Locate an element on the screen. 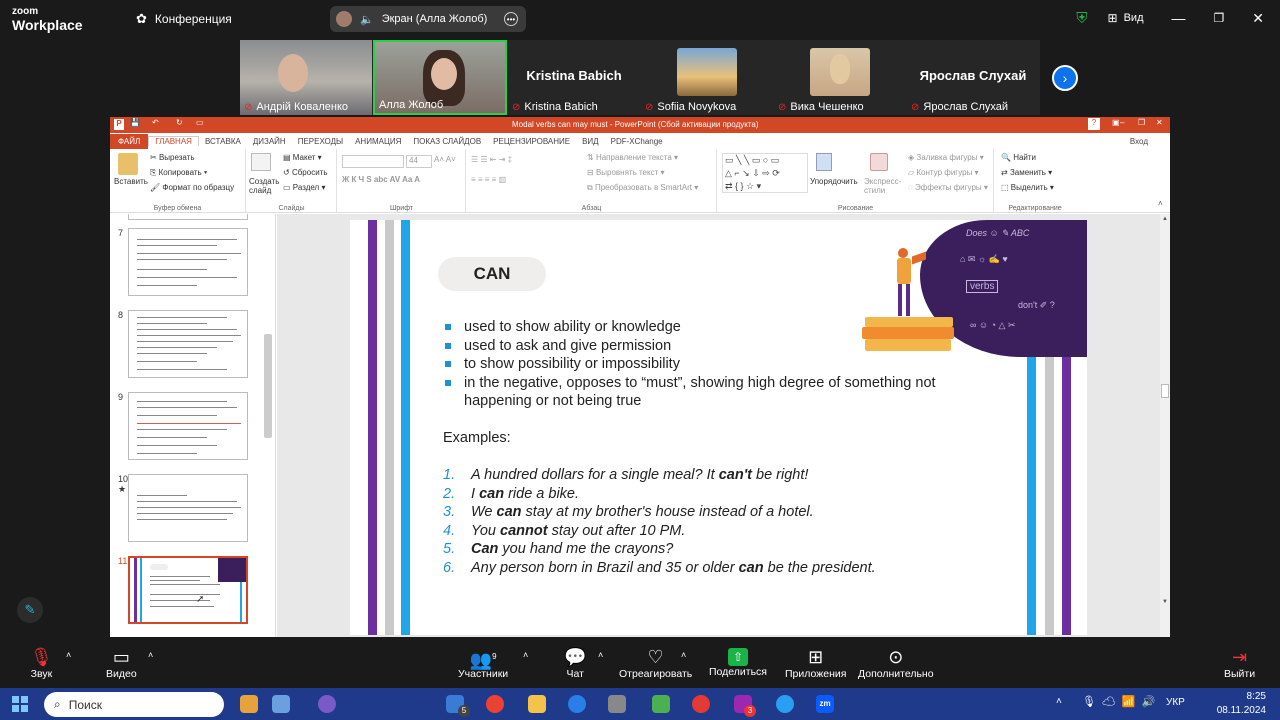 This screenshot has width=1280, height=720. language-indicator: УКР is located at coordinates (1175, 702).